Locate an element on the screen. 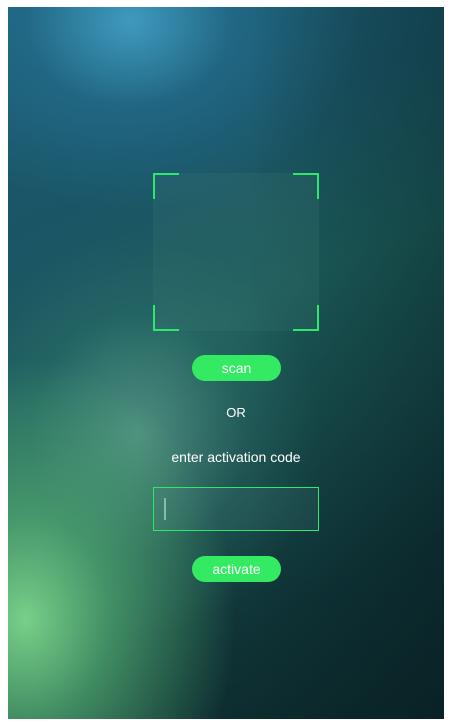 The image size is (452, 725). activation-code-input is located at coordinates (236, 509).